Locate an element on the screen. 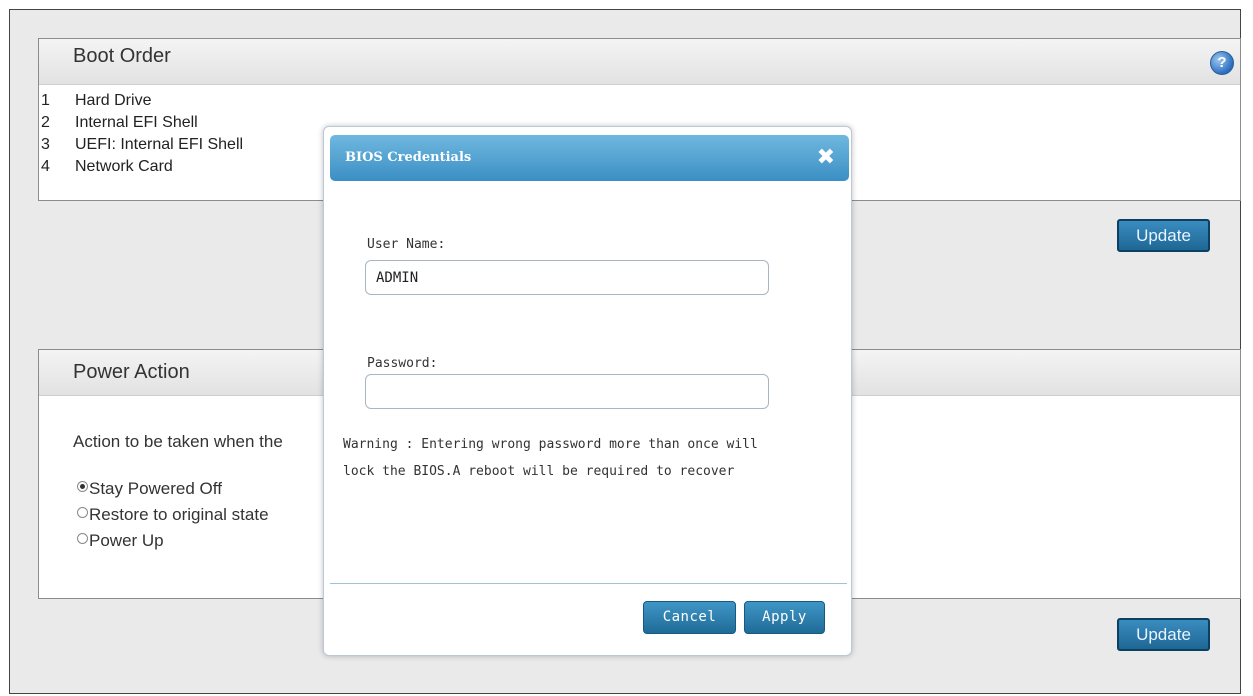 The width and height of the screenshot is (1253, 696). boot-order-title: Boot Order is located at coordinates (122, 56).